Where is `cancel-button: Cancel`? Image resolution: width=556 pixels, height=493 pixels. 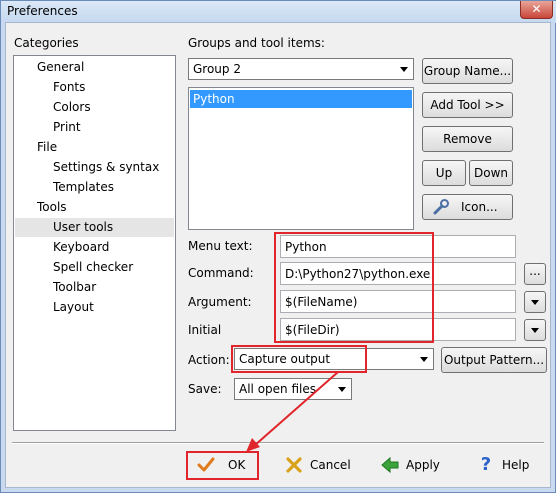
cancel-button: Cancel is located at coordinates (319, 465).